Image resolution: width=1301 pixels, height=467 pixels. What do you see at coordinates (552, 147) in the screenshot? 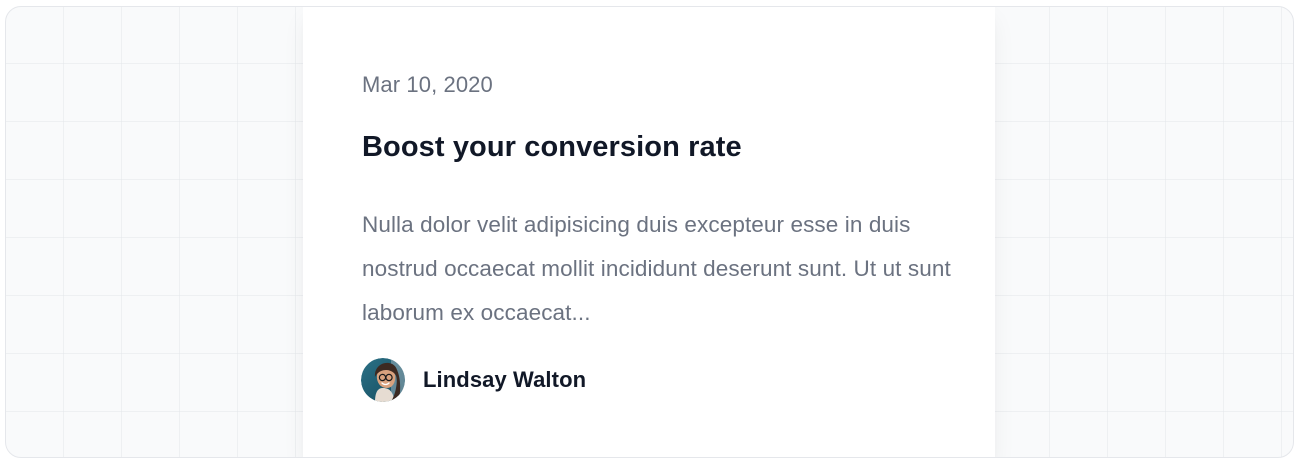
I see `post-title: Boost your conversion rate` at bounding box center [552, 147].